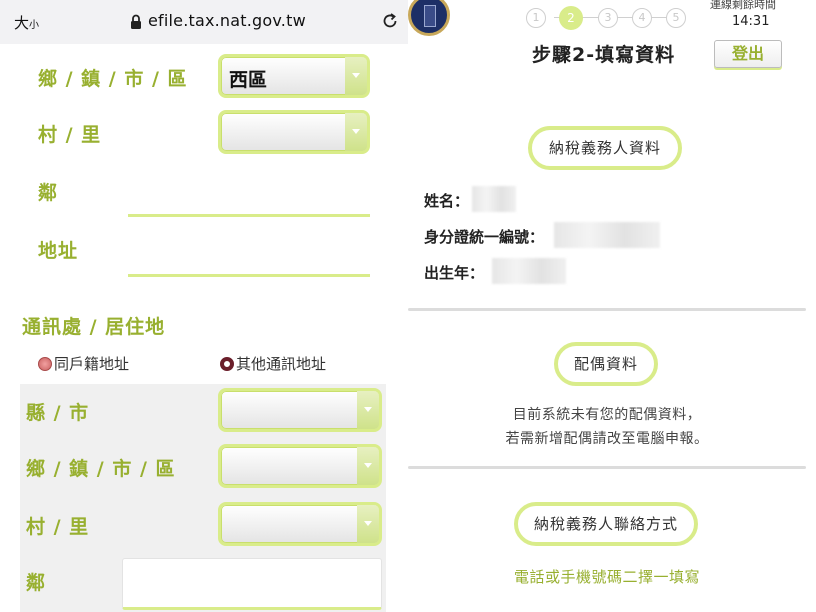  What do you see at coordinates (136, 21) in the screenshot?
I see `lock-icon` at bounding box center [136, 21].